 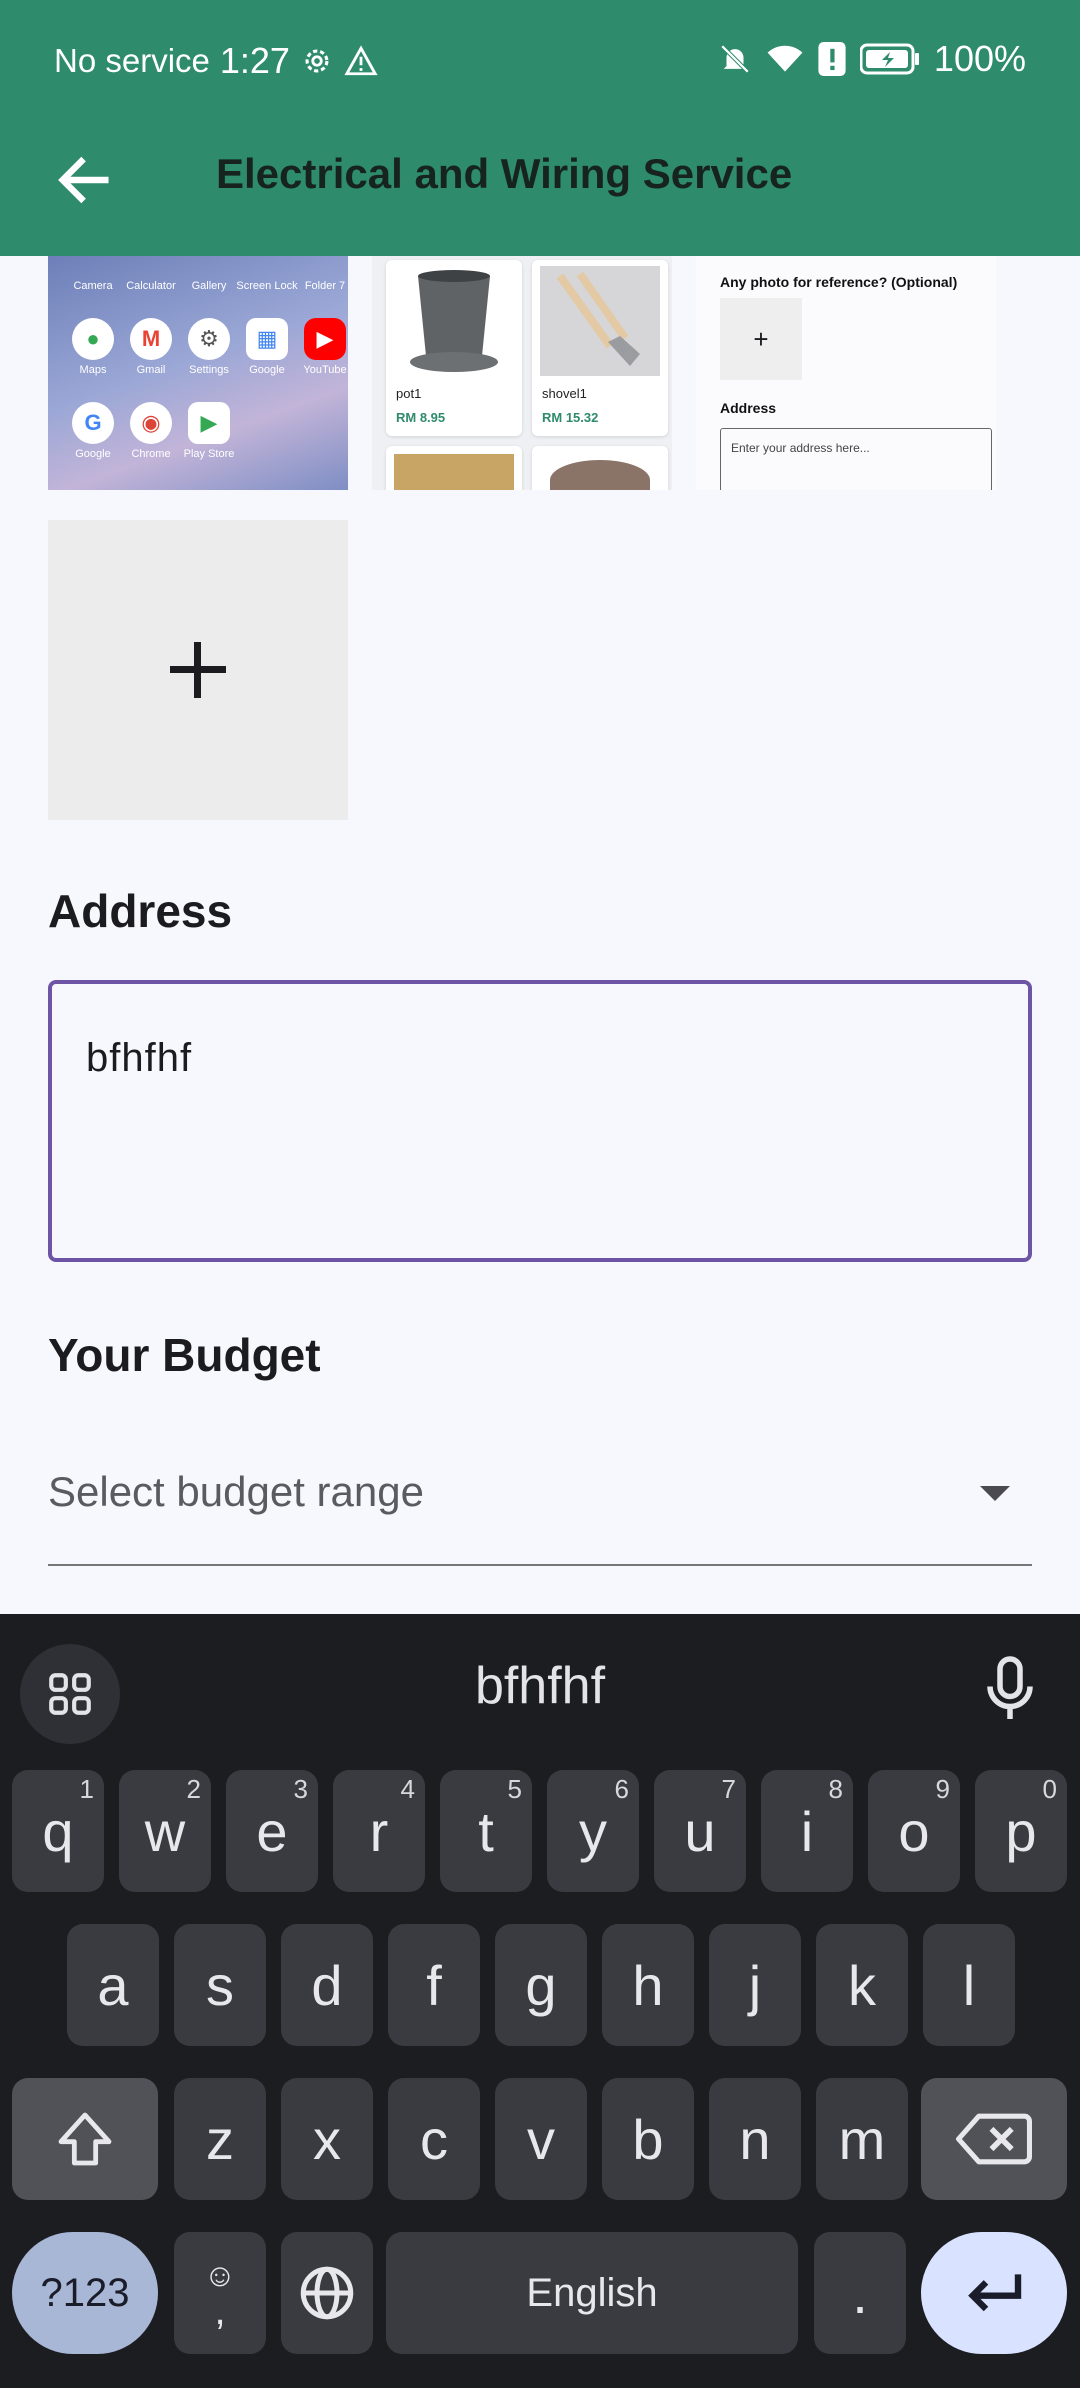 What do you see at coordinates (755, 2139) in the screenshot?
I see `key-n: n` at bounding box center [755, 2139].